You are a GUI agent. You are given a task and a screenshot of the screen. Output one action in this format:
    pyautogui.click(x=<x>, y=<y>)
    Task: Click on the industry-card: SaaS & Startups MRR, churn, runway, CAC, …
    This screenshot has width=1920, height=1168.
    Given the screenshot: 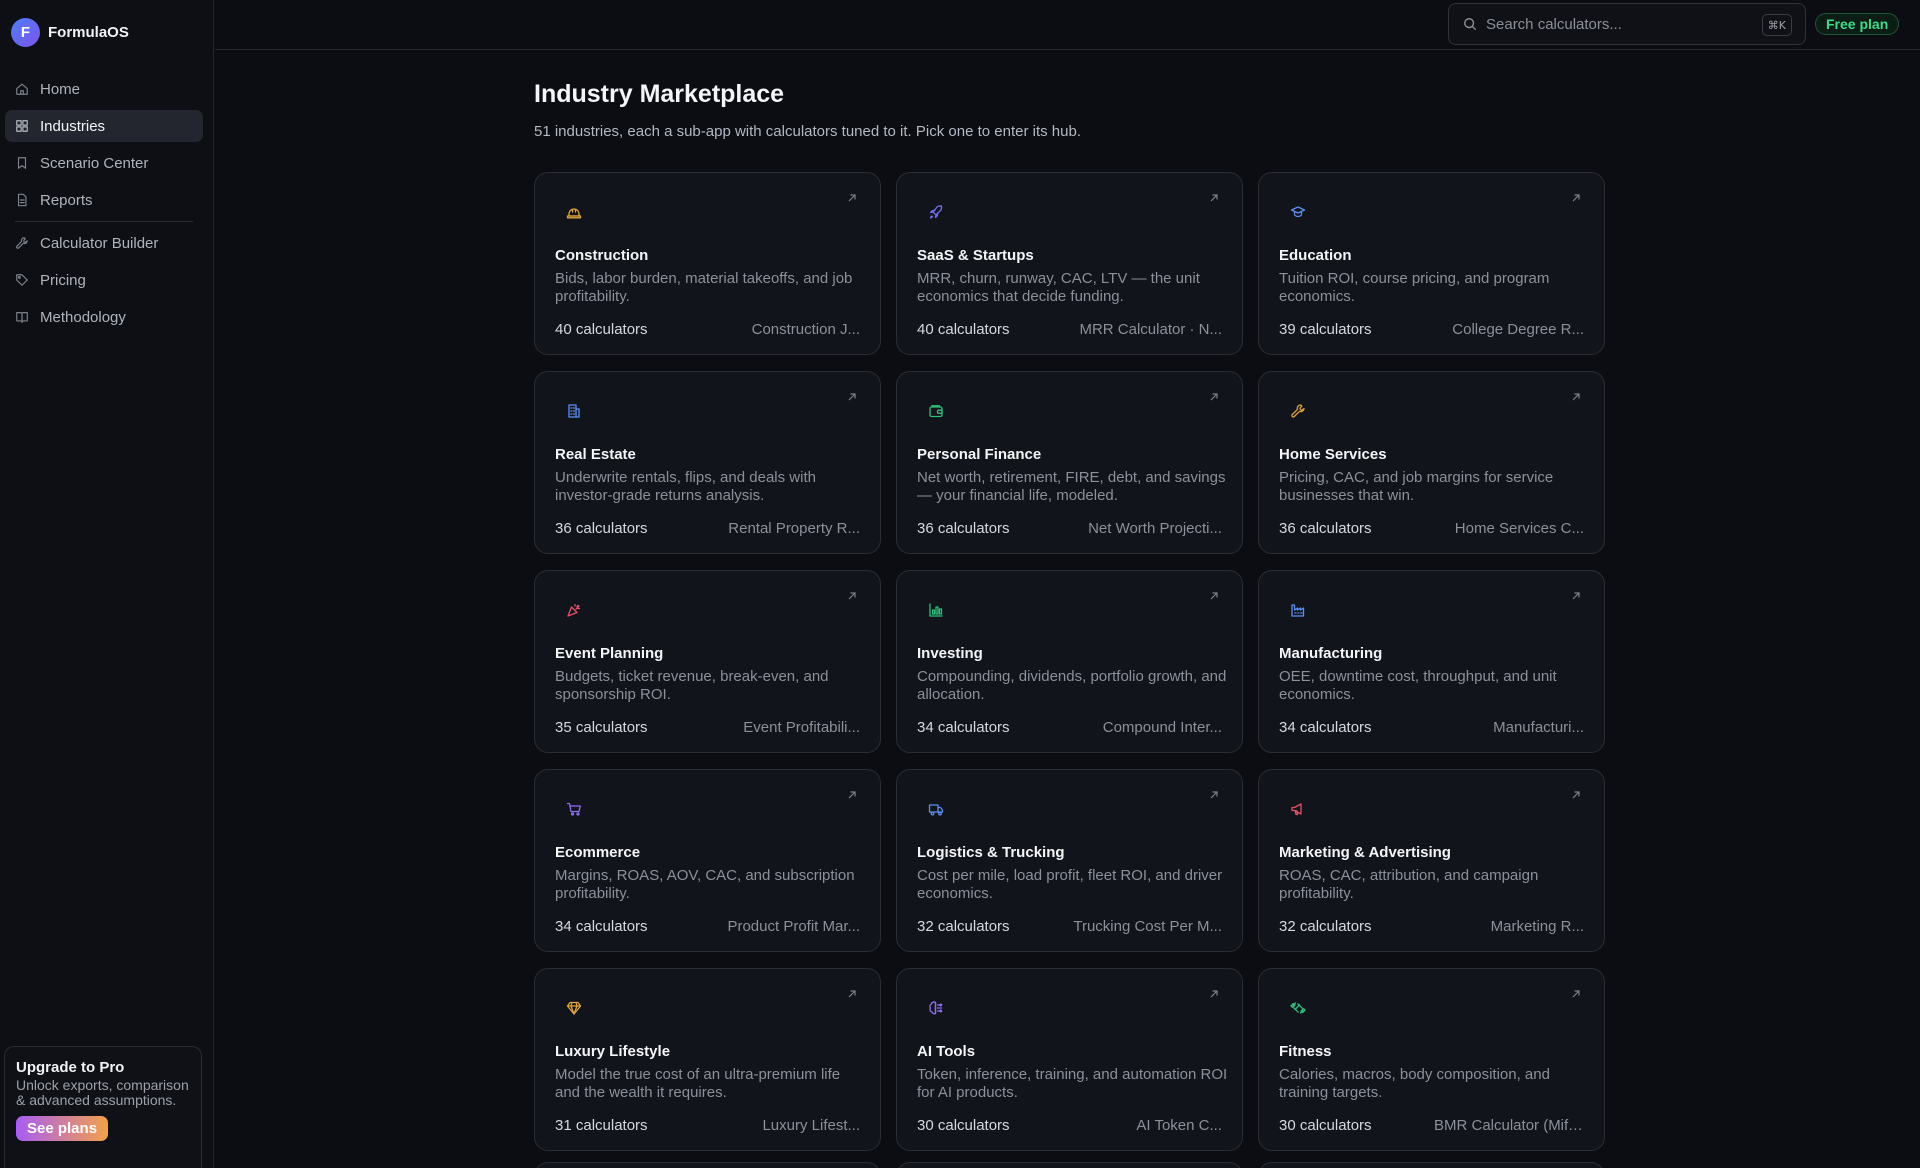 What is the action you would take?
    pyautogui.click(x=1069, y=263)
    